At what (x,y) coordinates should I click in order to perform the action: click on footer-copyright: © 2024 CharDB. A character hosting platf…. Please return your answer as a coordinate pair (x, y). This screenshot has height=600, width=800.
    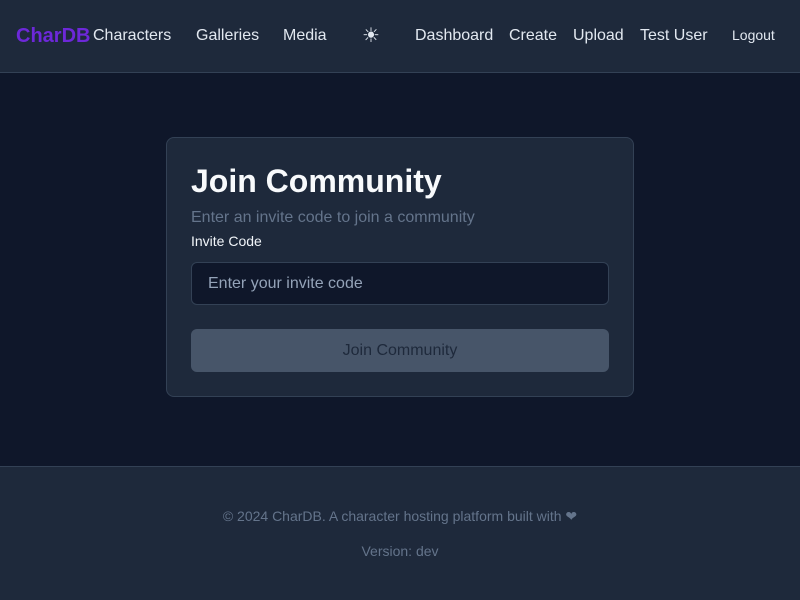
    Looking at the image, I should click on (400, 516).